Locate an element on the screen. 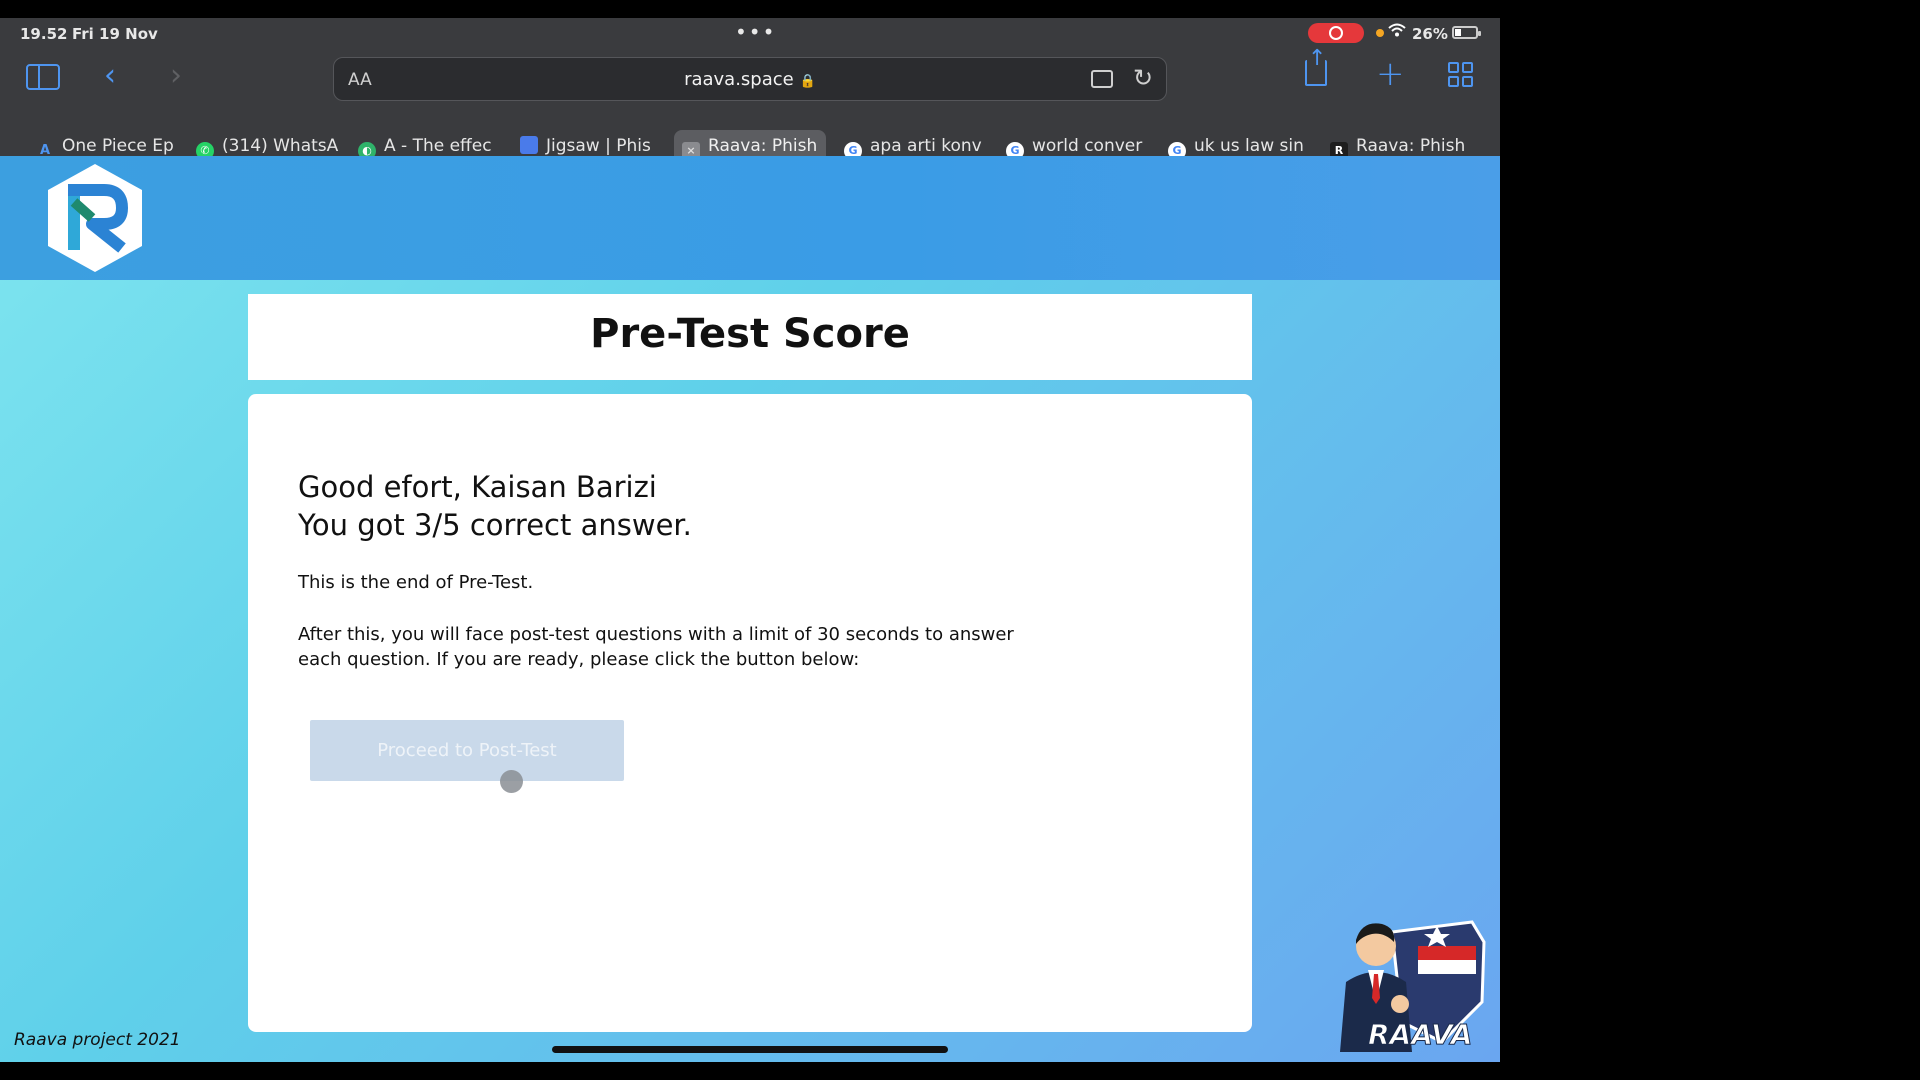  tab-label: One Piece Ep is located at coordinates (118, 146).